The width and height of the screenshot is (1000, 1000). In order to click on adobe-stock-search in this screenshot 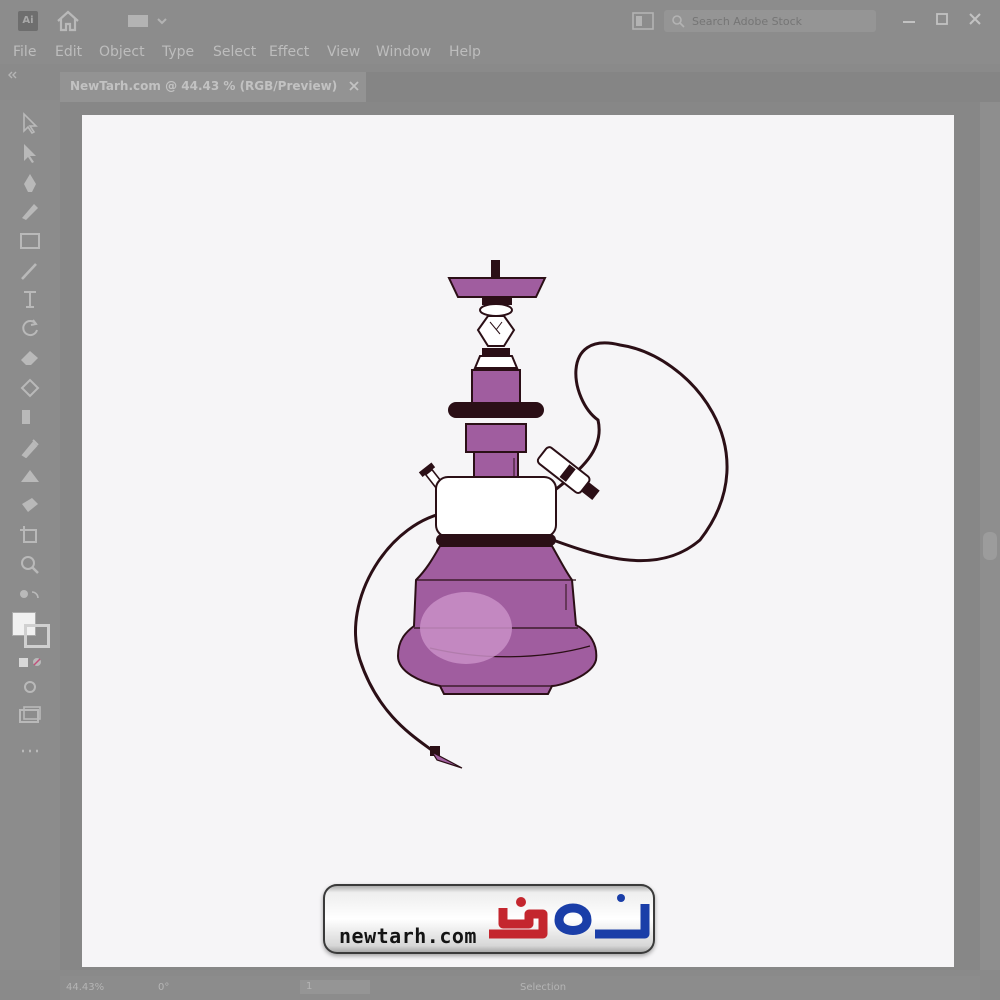, I will do `click(770, 21)`.